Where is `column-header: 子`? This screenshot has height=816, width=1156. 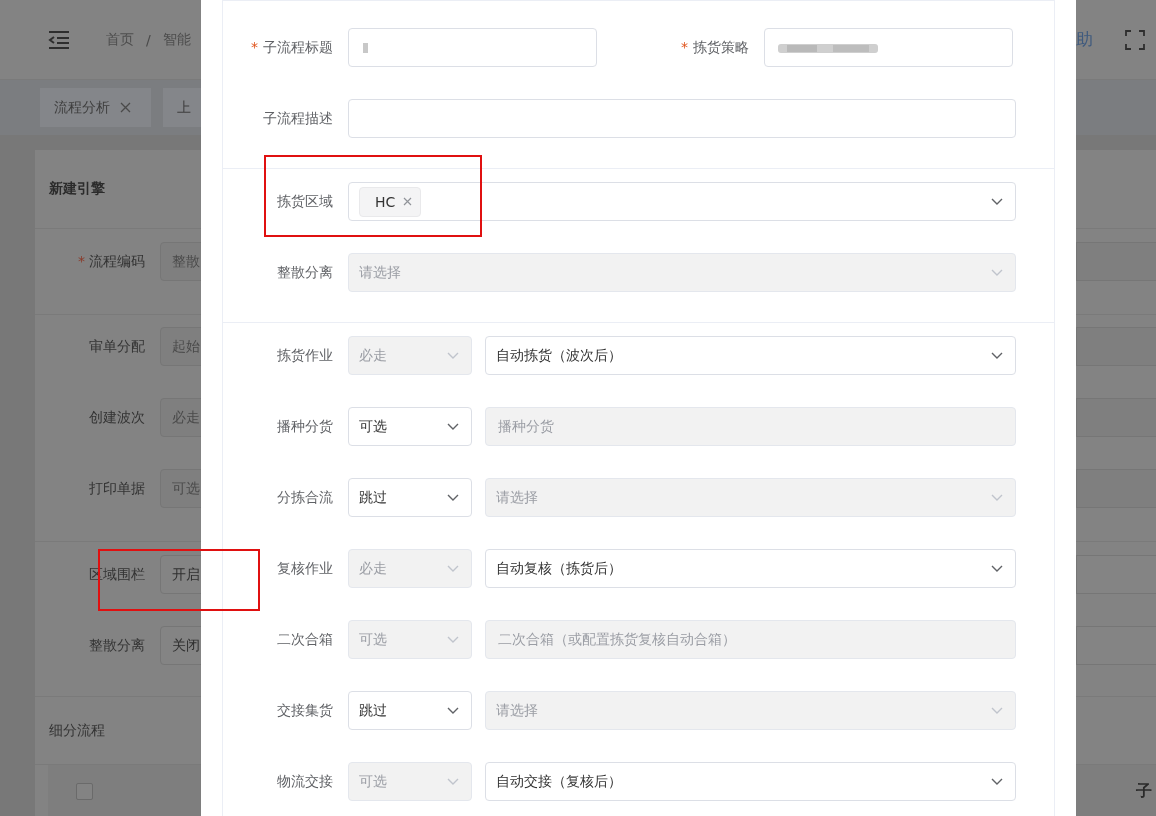 column-header: 子 is located at coordinates (1144, 791).